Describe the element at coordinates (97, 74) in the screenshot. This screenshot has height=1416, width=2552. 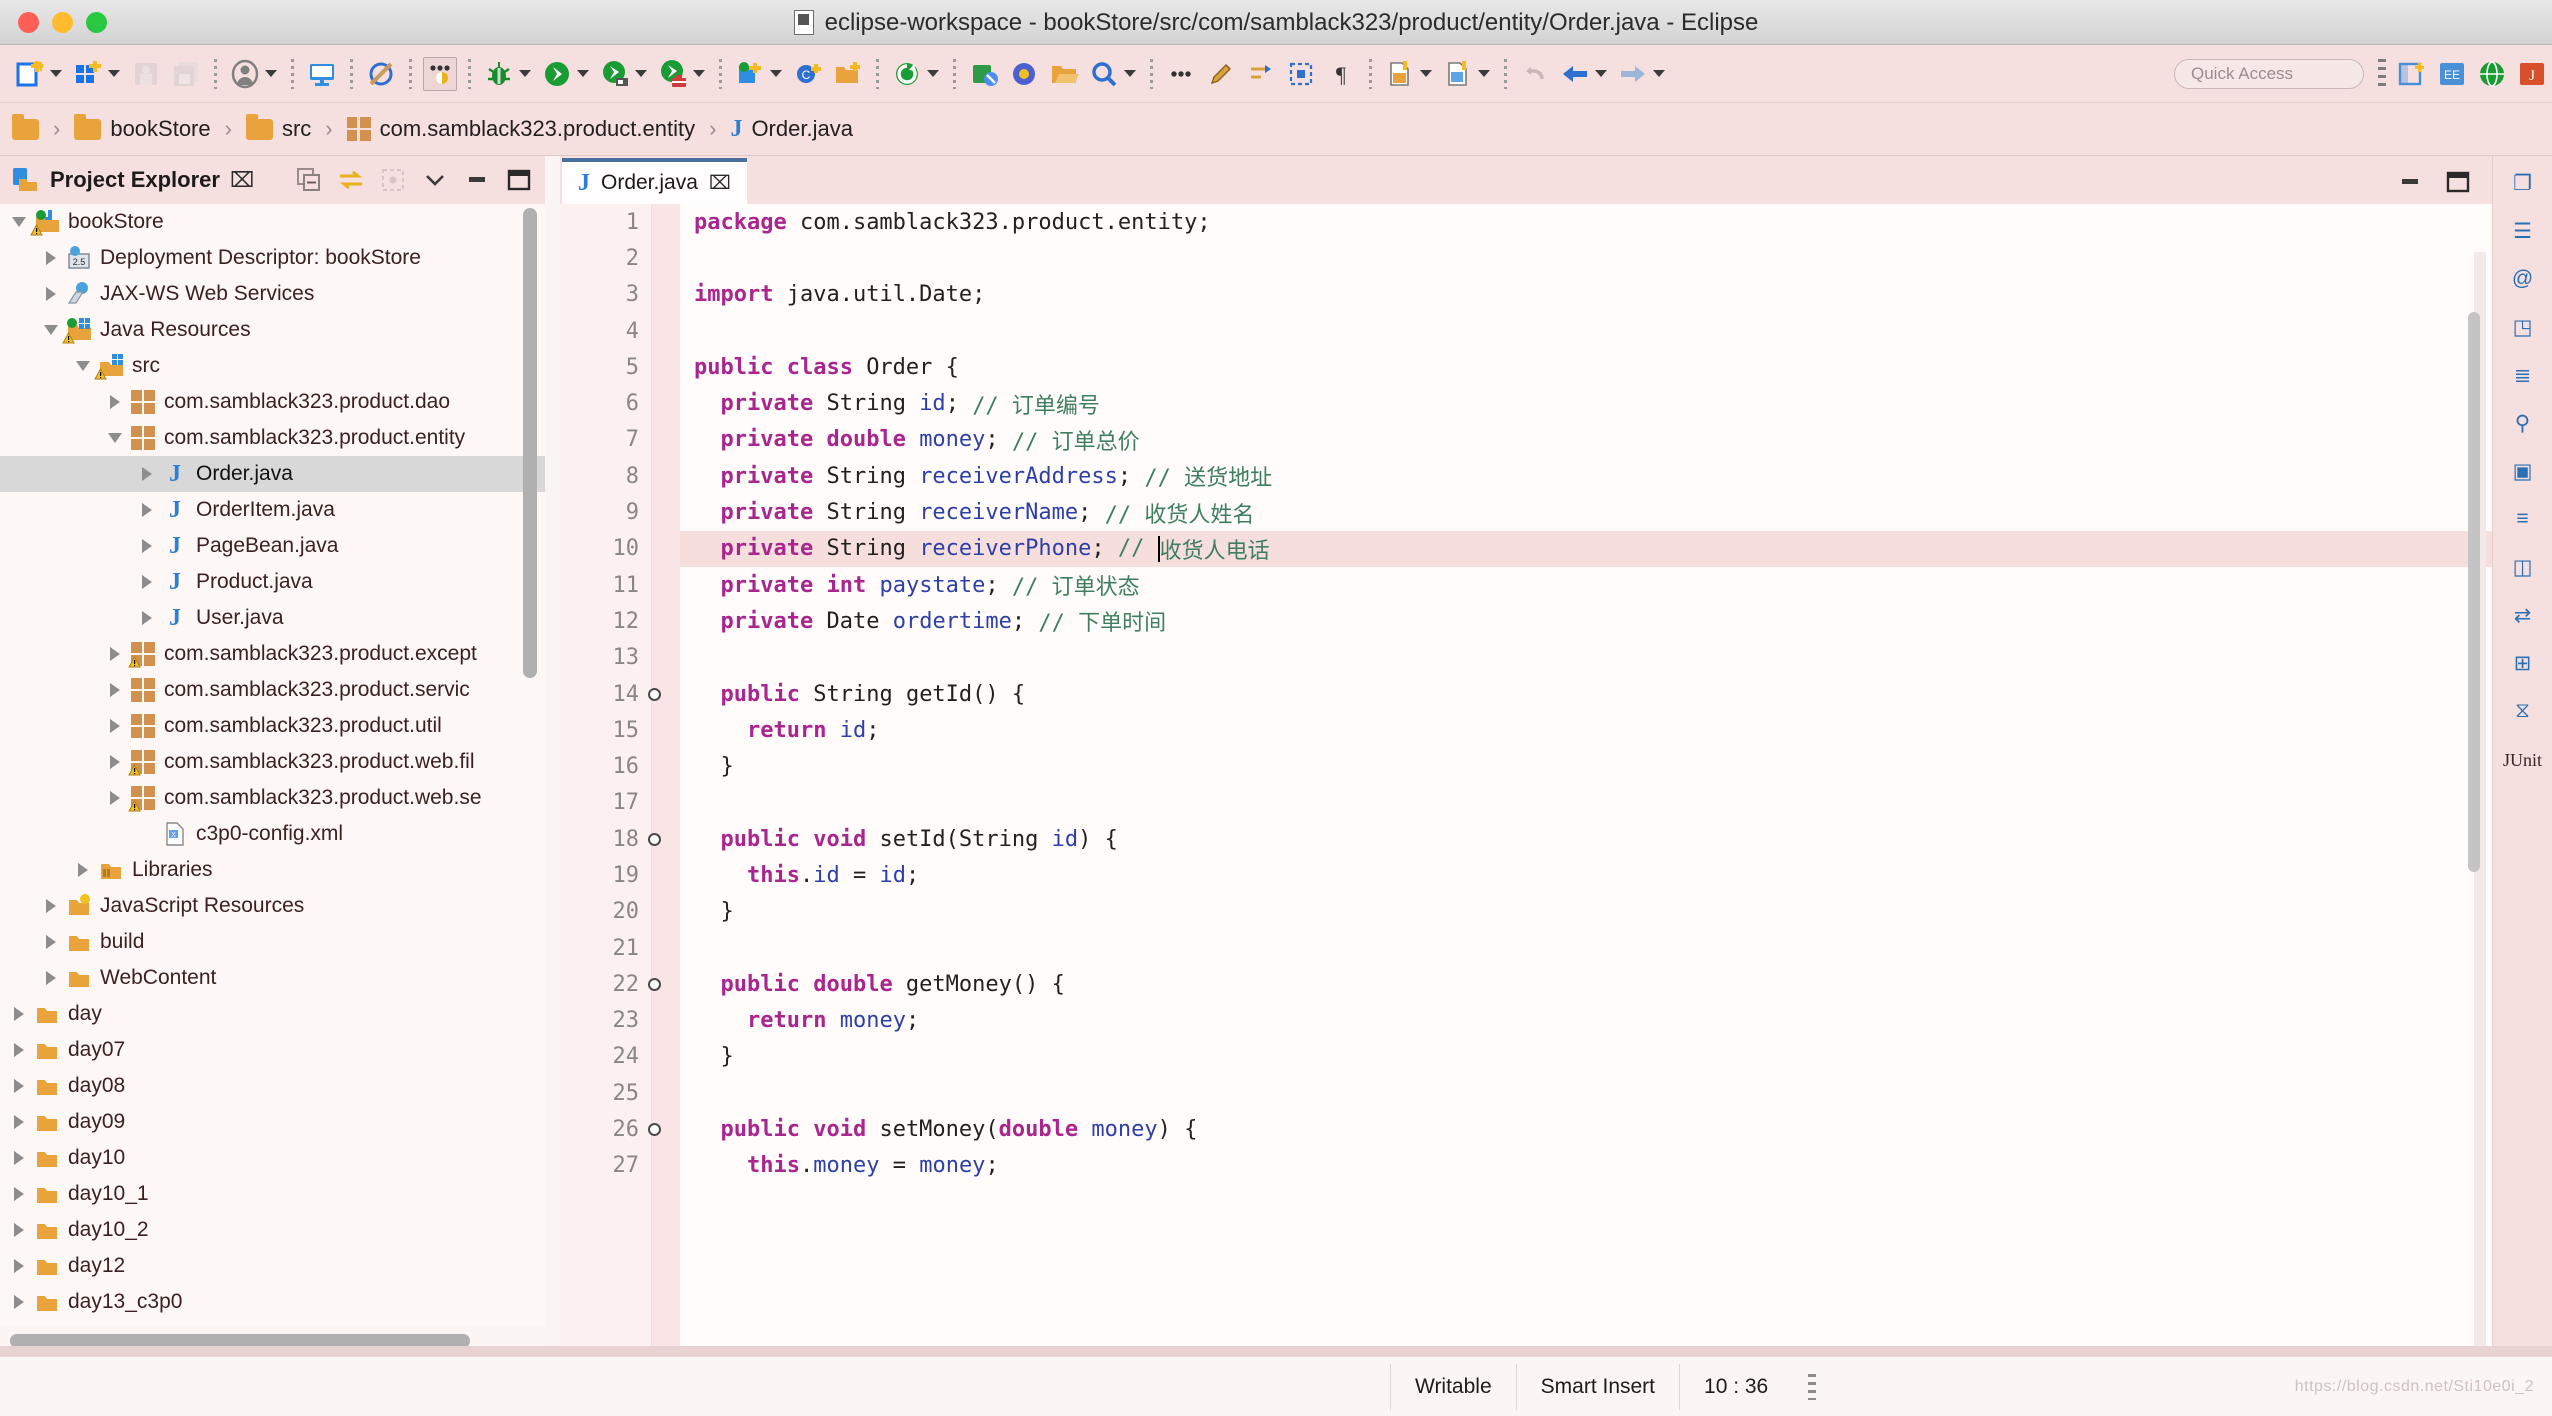
I see `new-package-button` at that location.